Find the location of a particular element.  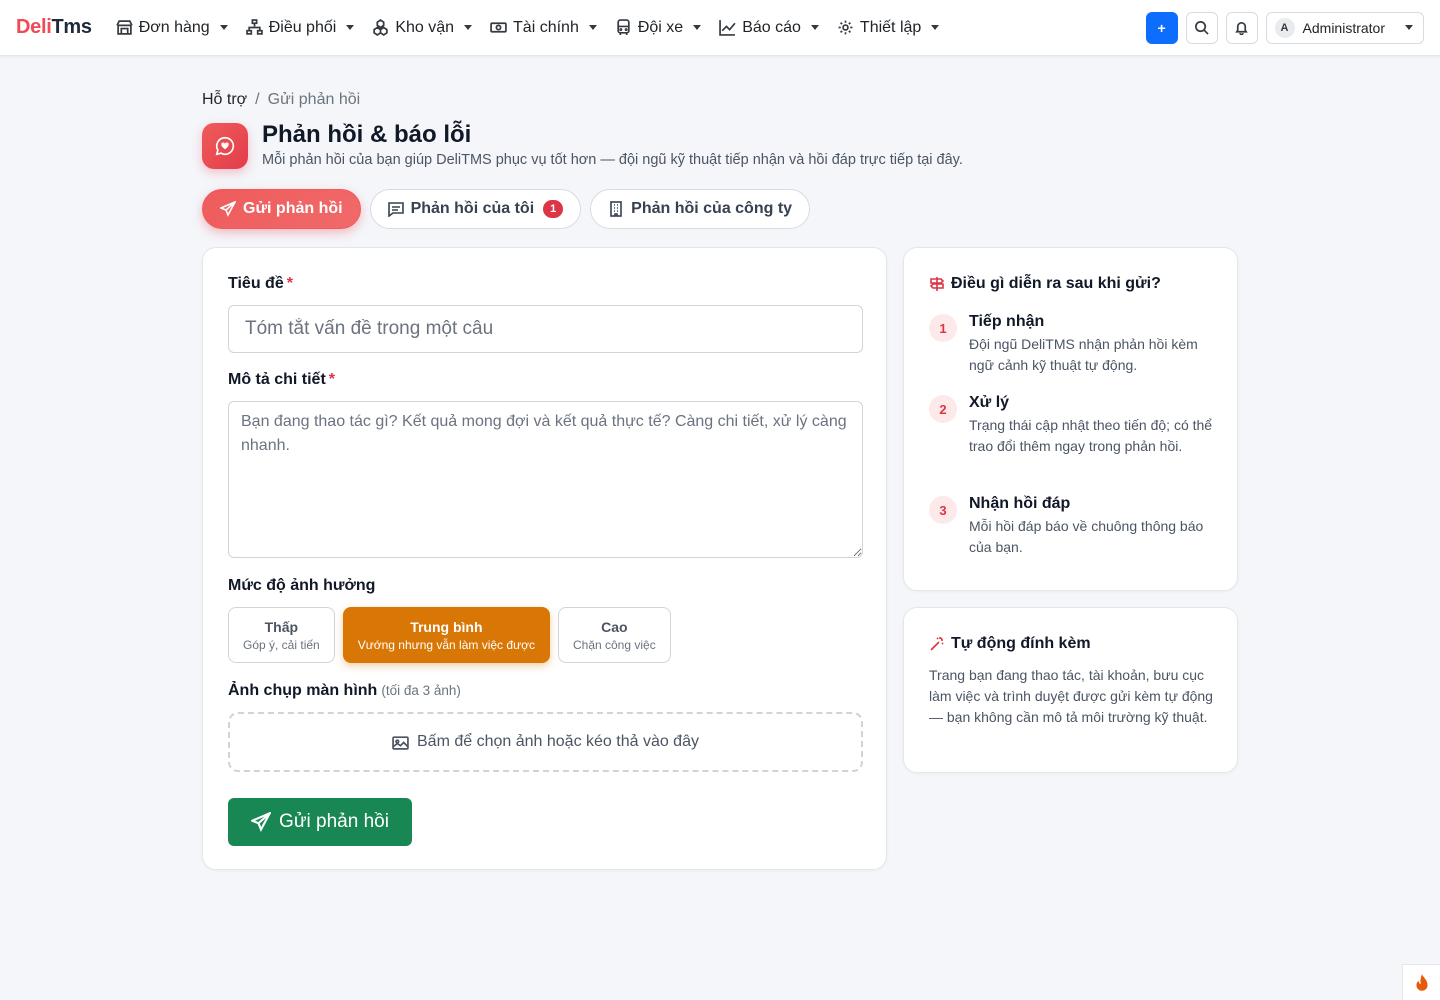

search-icon is located at coordinates (1202, 28).